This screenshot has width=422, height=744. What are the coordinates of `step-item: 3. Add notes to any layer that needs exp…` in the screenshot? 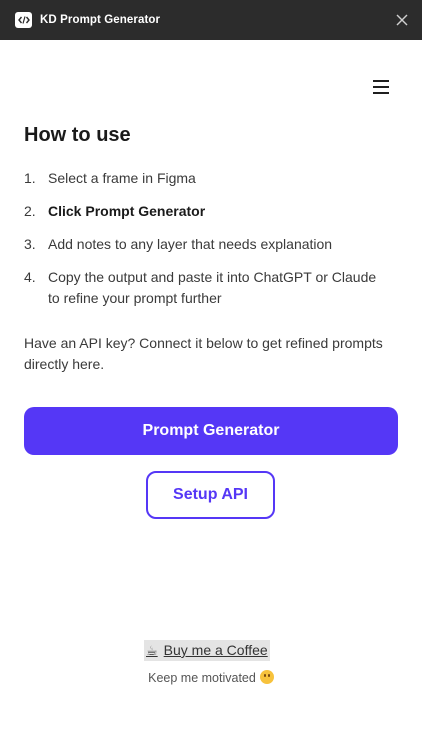 It's located at (204, 244).